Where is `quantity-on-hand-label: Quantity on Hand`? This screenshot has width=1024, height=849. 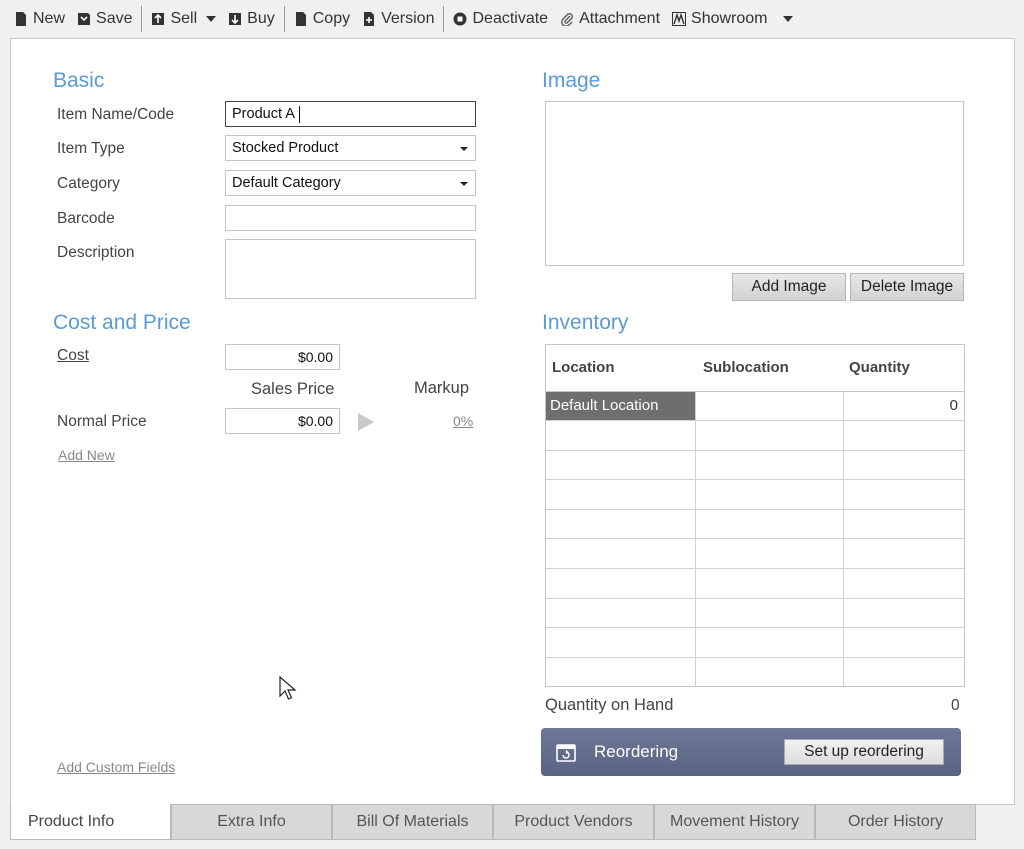
quantity-on-hand-label: Quantity on Hand is located at coordinates (609, 705).